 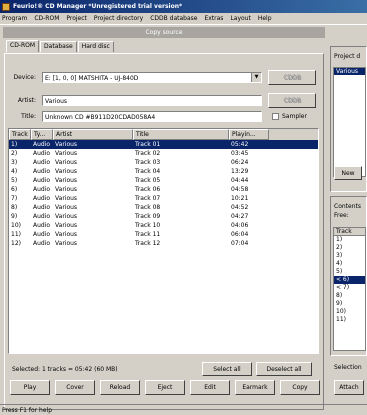 I want to click on track-row: 8) Audio Various Track 08 04:52, so click(x=163, y=207).